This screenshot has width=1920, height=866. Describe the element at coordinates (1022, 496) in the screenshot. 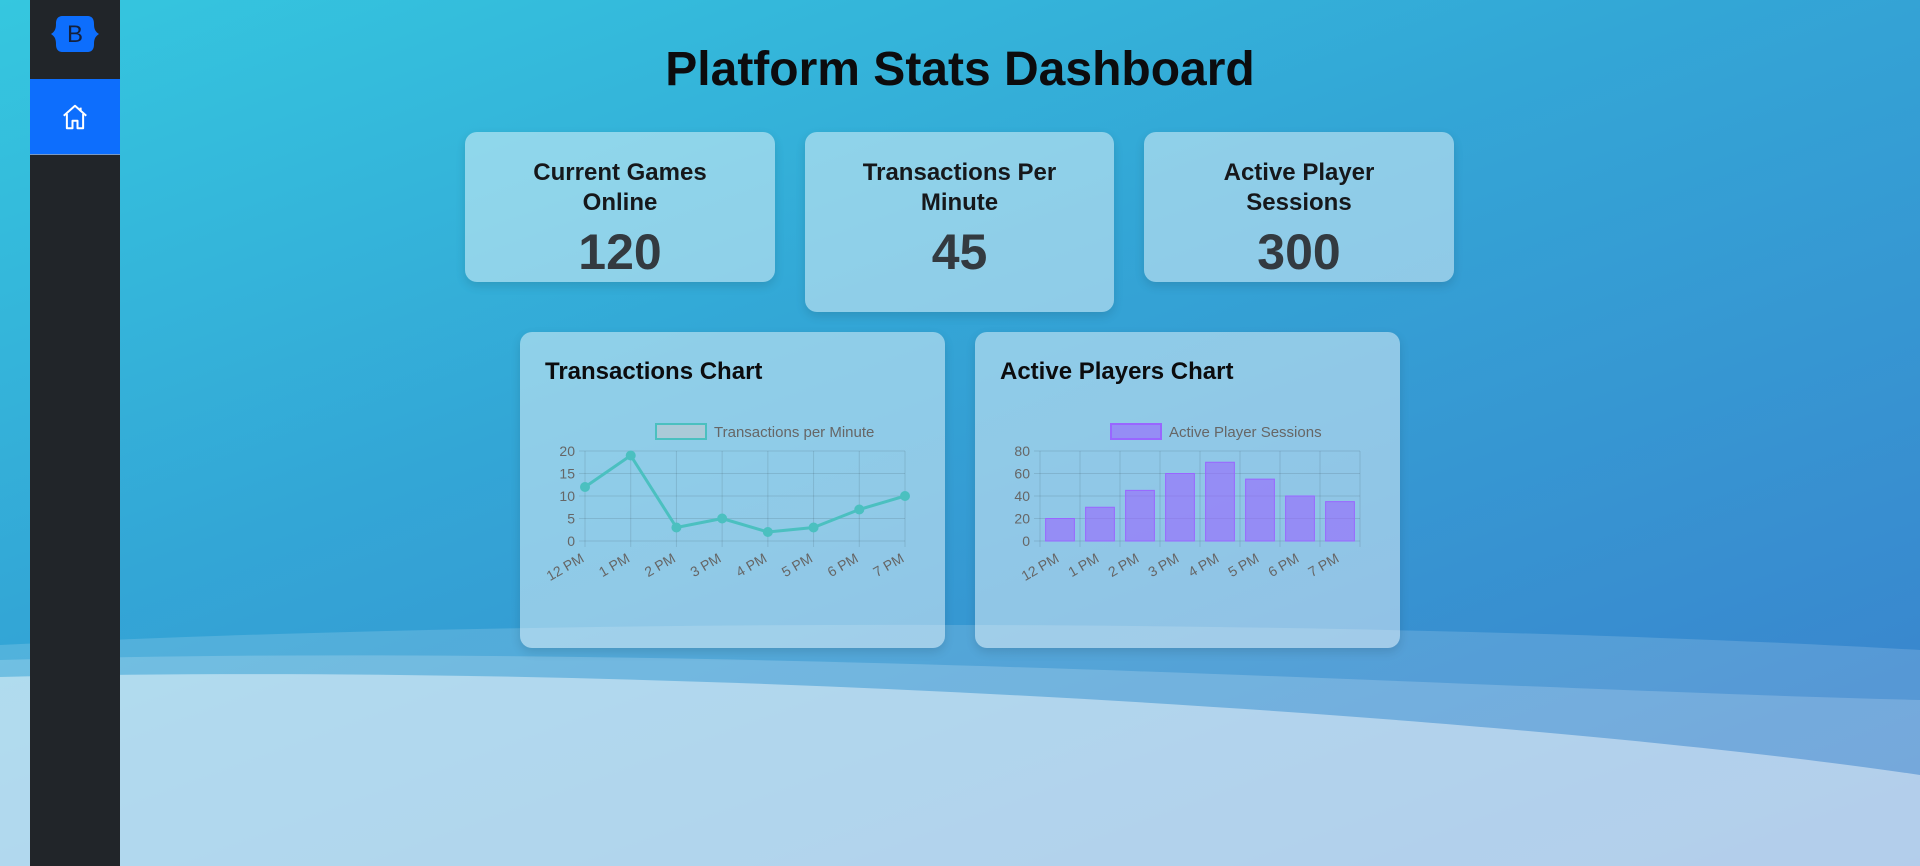

I see `y-tick-label: 40` at that location.